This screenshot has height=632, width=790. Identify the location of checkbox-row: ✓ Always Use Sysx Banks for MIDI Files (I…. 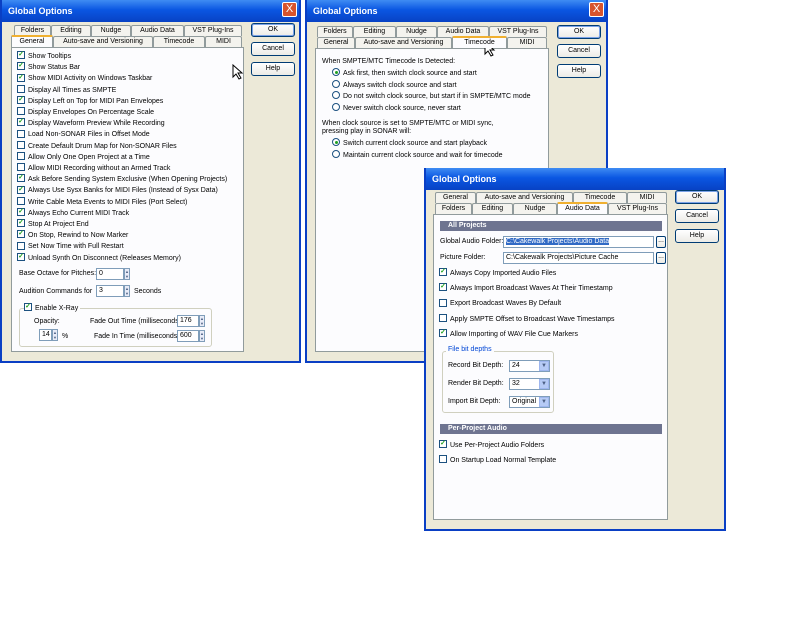
(117, 190).